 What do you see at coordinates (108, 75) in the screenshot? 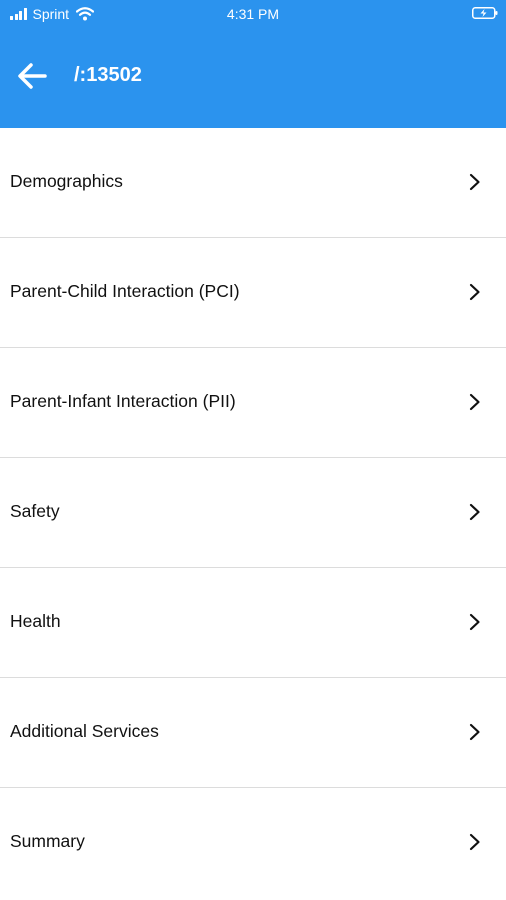
I see `page-title: /:13502` at bounding box center [108, 75].